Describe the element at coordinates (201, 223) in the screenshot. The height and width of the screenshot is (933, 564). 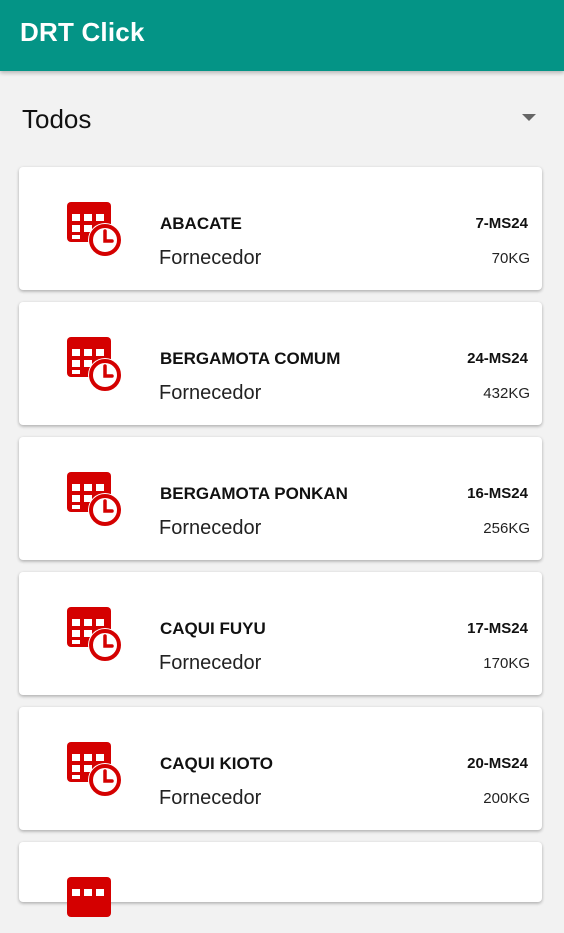
I see `item-name: ABACATE` at that location.